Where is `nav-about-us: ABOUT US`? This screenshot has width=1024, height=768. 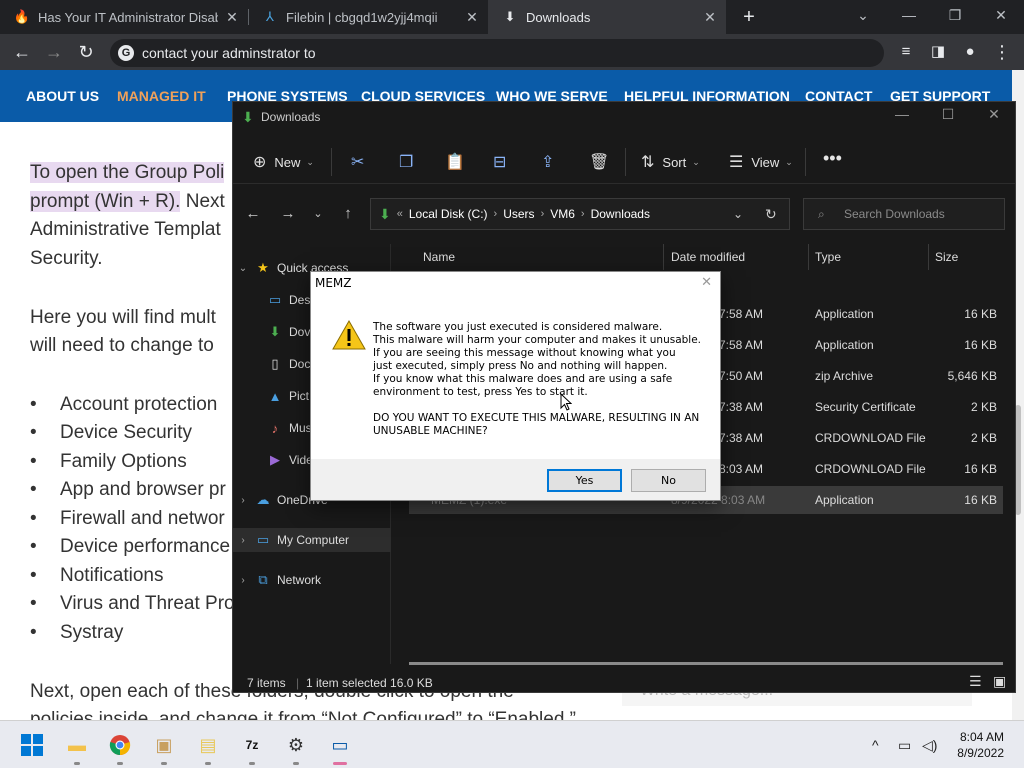
nav-about-us: ABOUT US is located at coordinates (62, 96).